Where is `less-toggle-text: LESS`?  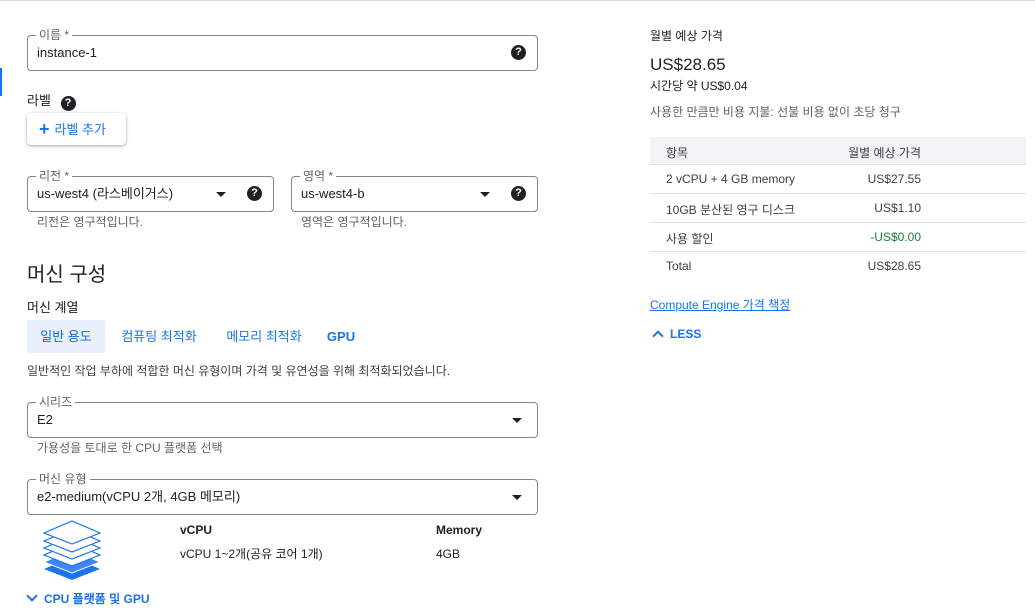 less-toggle-text: LESS is located at coordinates (686, 334).